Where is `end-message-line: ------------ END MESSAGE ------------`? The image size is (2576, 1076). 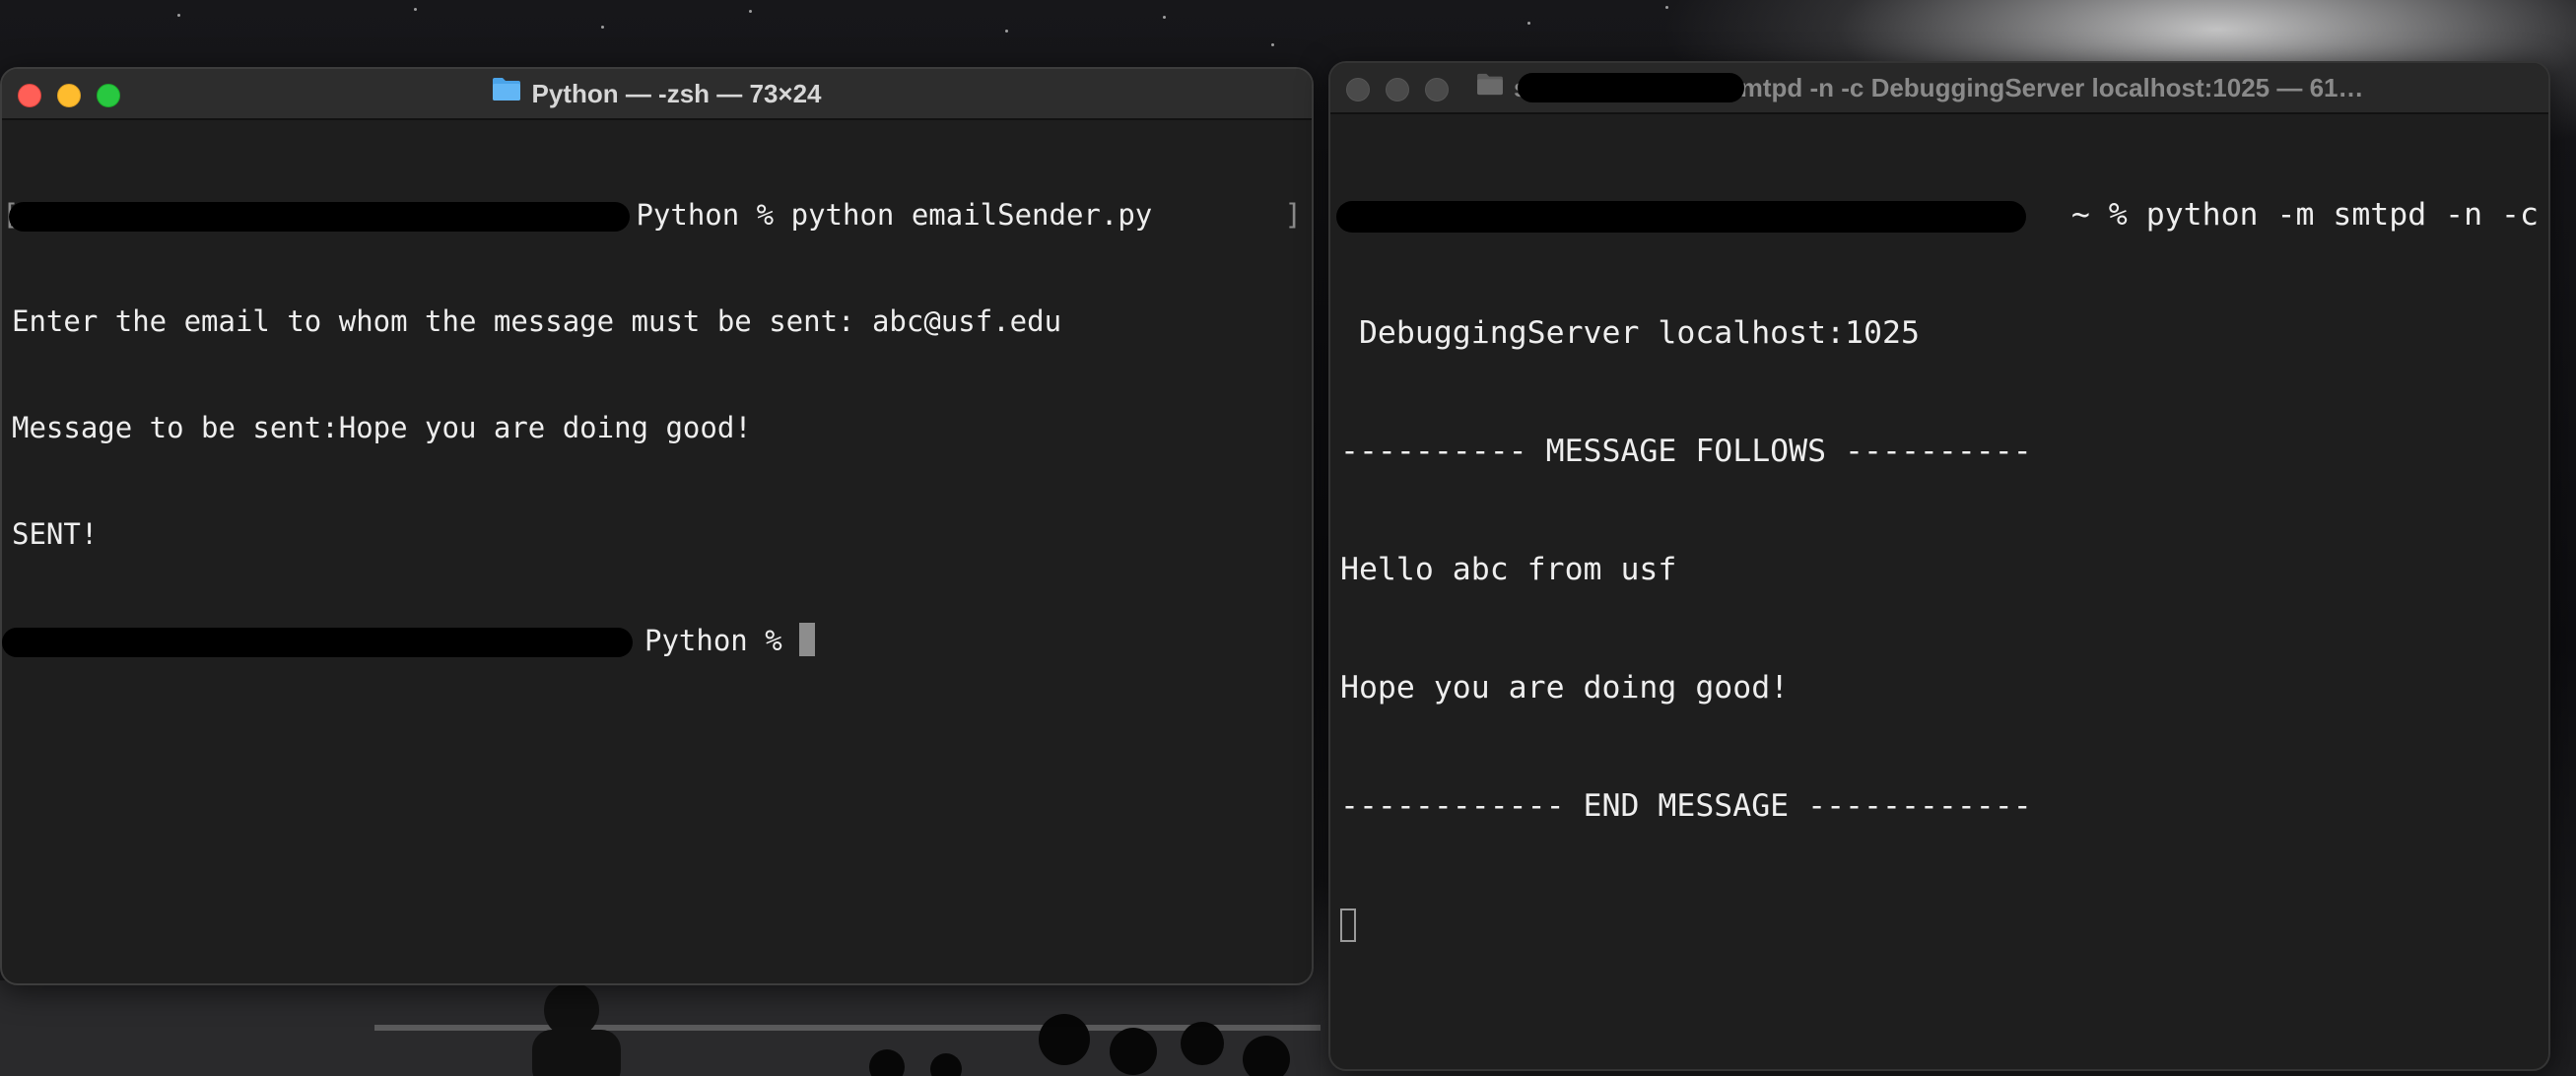
end-message-line: ------------ END MESSAGE ------------ is located at coordinates (1686, 806).